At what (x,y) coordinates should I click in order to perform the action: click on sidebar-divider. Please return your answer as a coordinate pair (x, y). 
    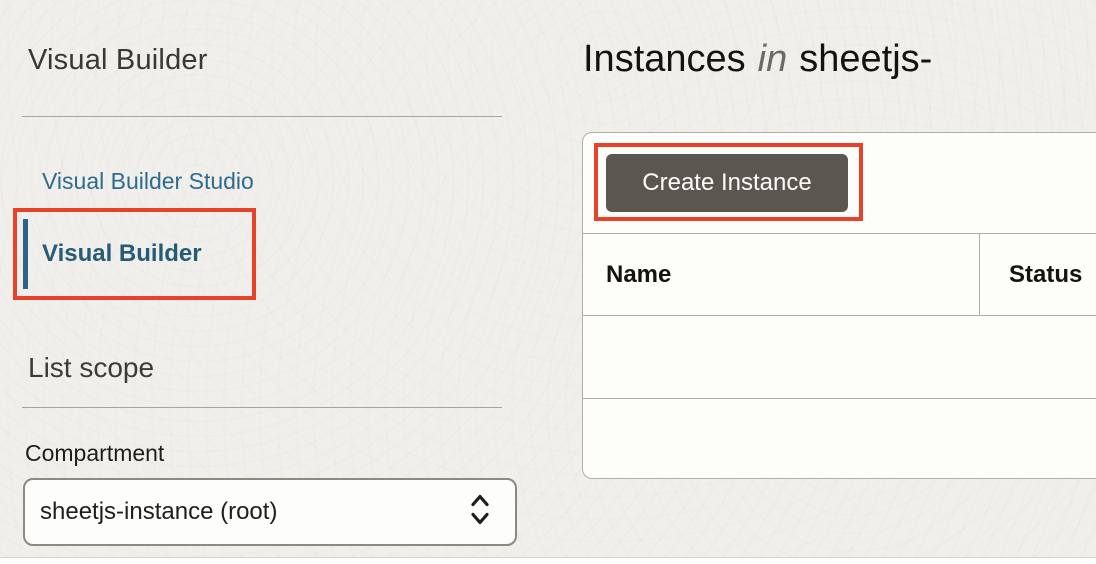
    Looking at the image, I should click on (262, 116).